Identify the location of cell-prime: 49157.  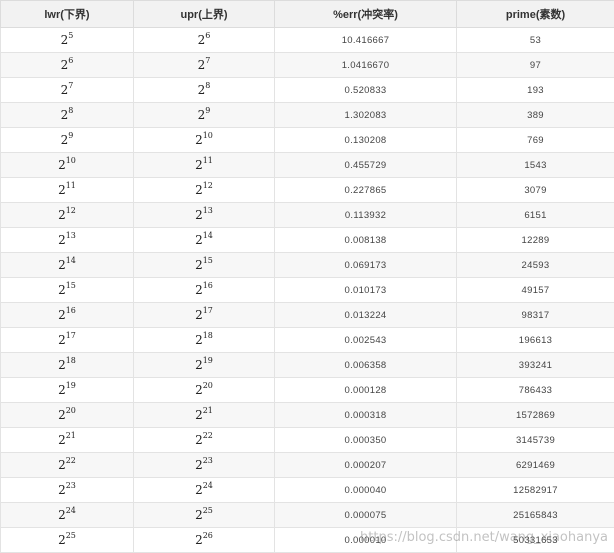
(535, 290).